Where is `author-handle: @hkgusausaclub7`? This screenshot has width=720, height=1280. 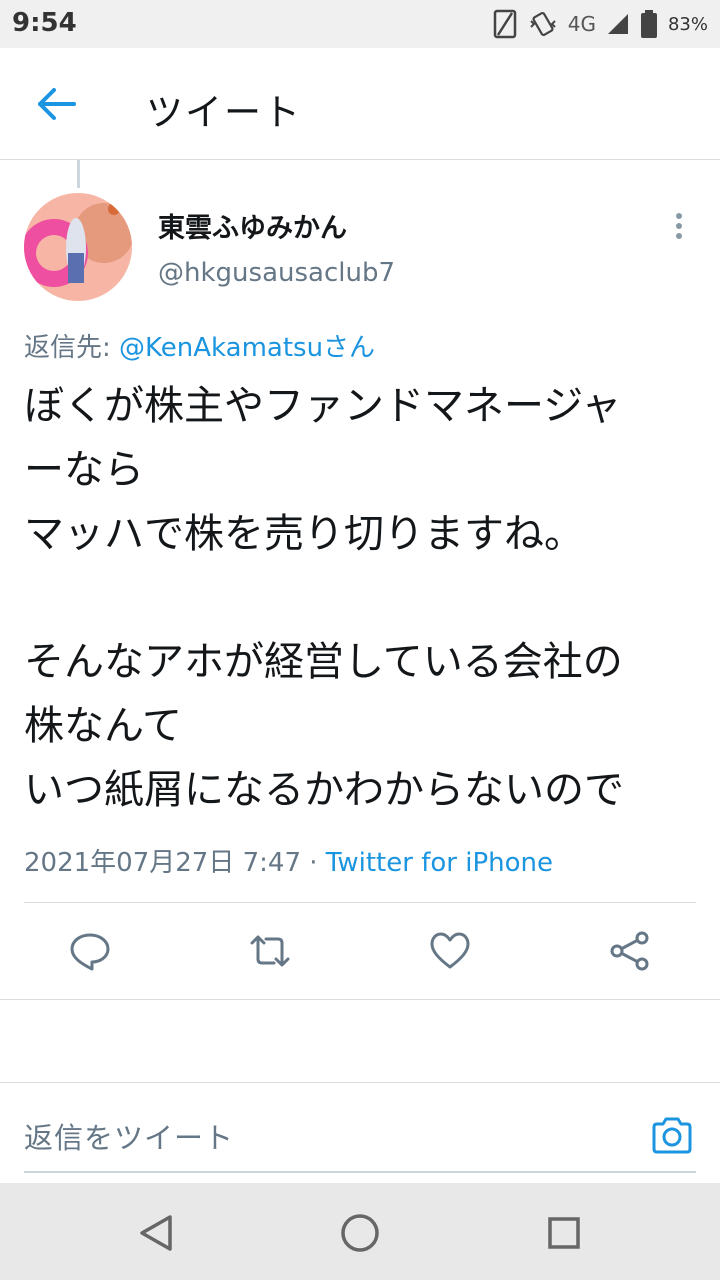
author-handle: @hkgusausaclub7 is located at coordinates (276, 273).